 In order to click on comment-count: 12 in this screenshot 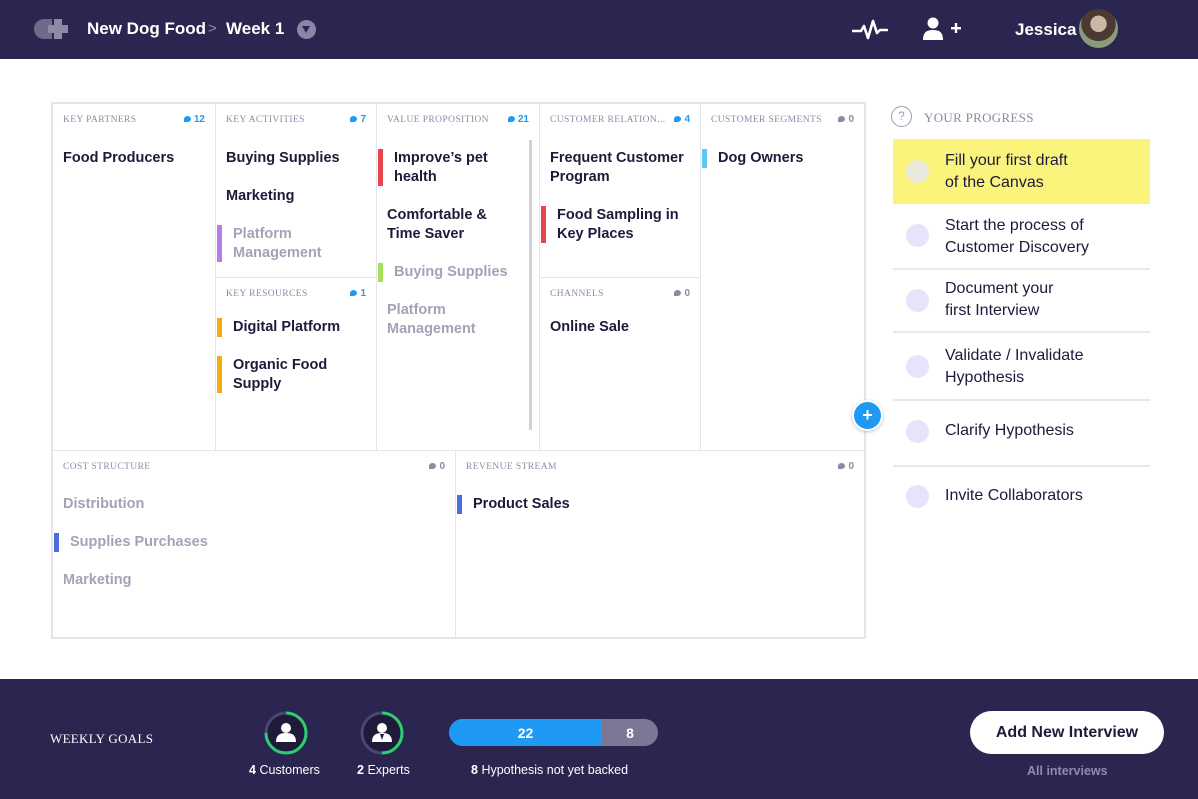, I will do `click(194, 119)`.